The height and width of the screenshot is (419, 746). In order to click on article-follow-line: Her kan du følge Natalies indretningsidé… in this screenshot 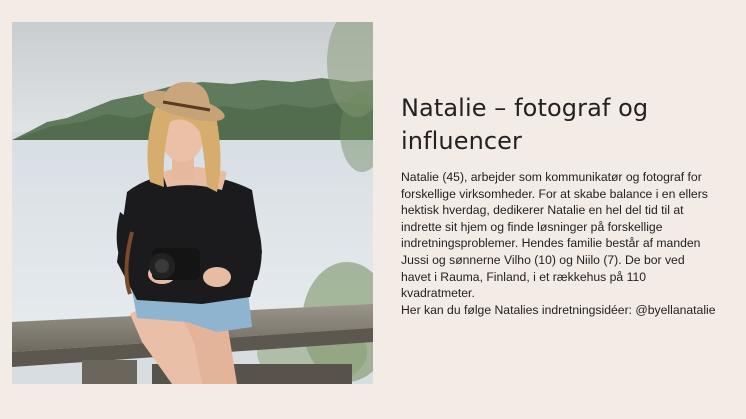, I will do `click(558, 309)`.